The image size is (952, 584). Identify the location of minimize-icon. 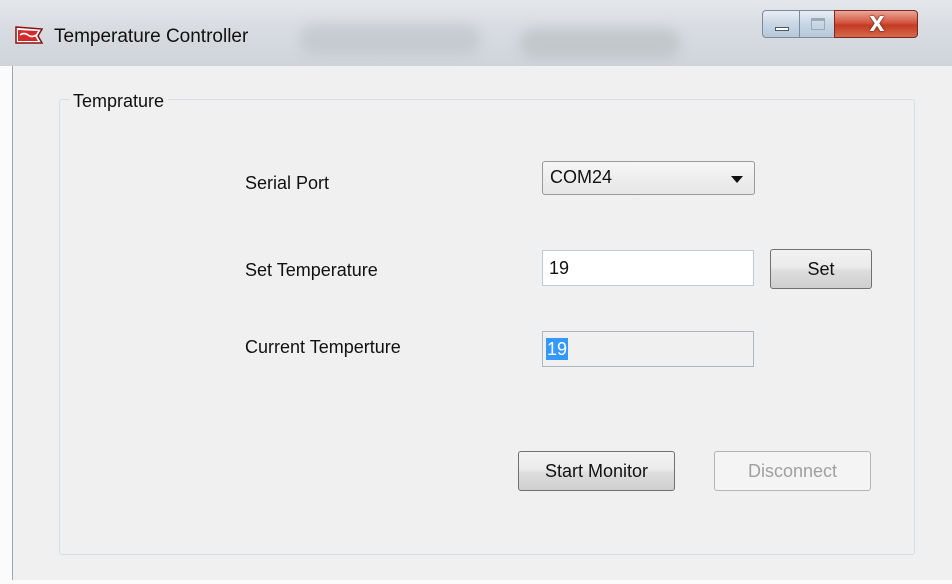
(782, 29).